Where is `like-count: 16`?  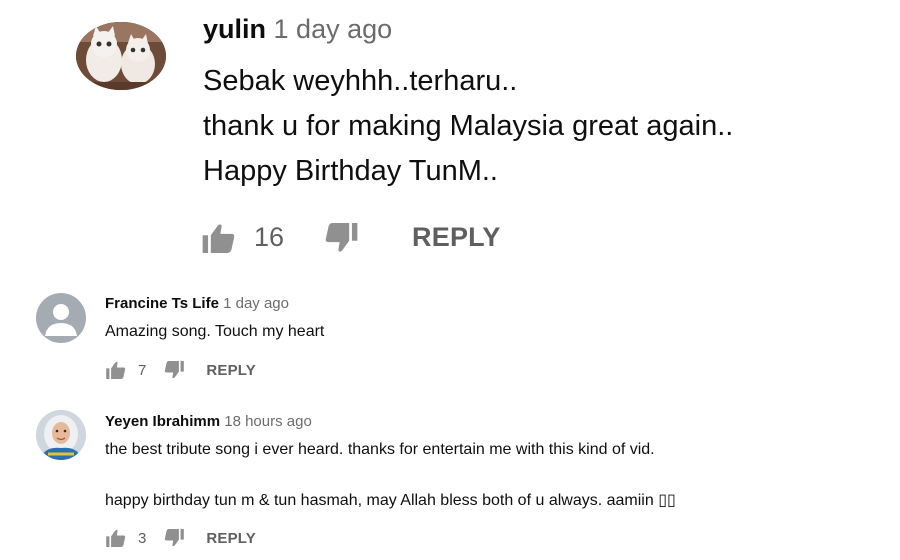 like-count: 16 is located at coordinates (269, 237).